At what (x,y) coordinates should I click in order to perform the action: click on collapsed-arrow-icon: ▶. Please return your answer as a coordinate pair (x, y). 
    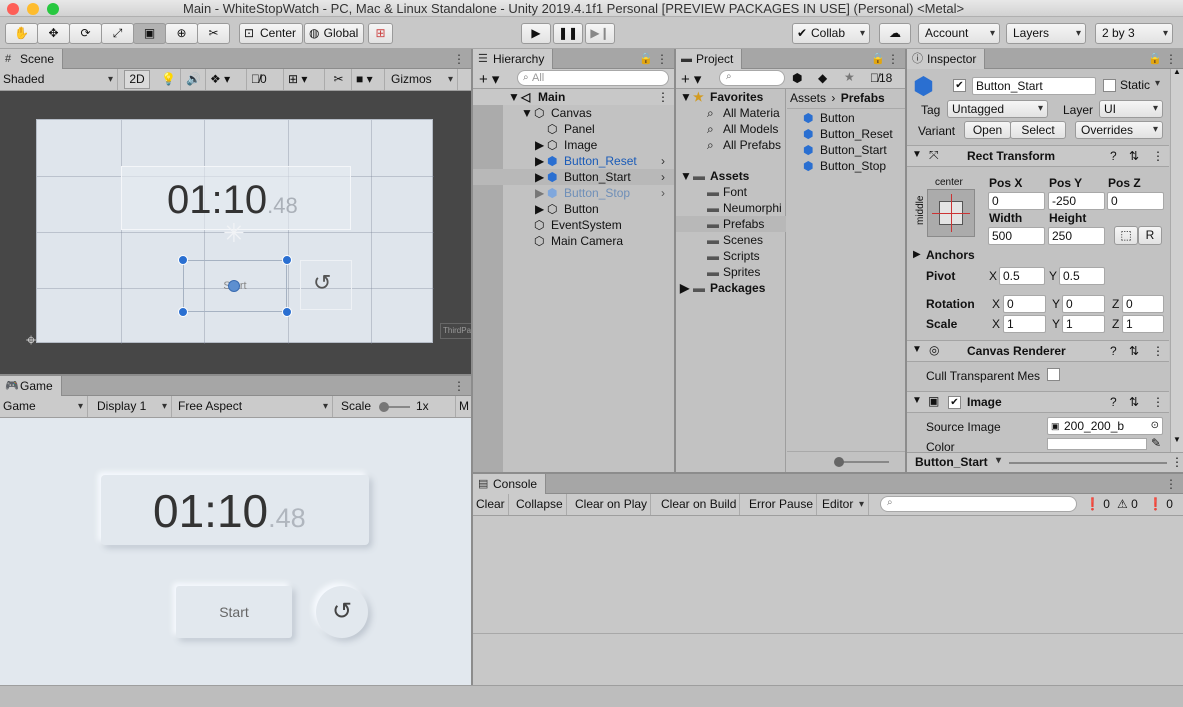
    Looking at the image, I should click on (917, 254).